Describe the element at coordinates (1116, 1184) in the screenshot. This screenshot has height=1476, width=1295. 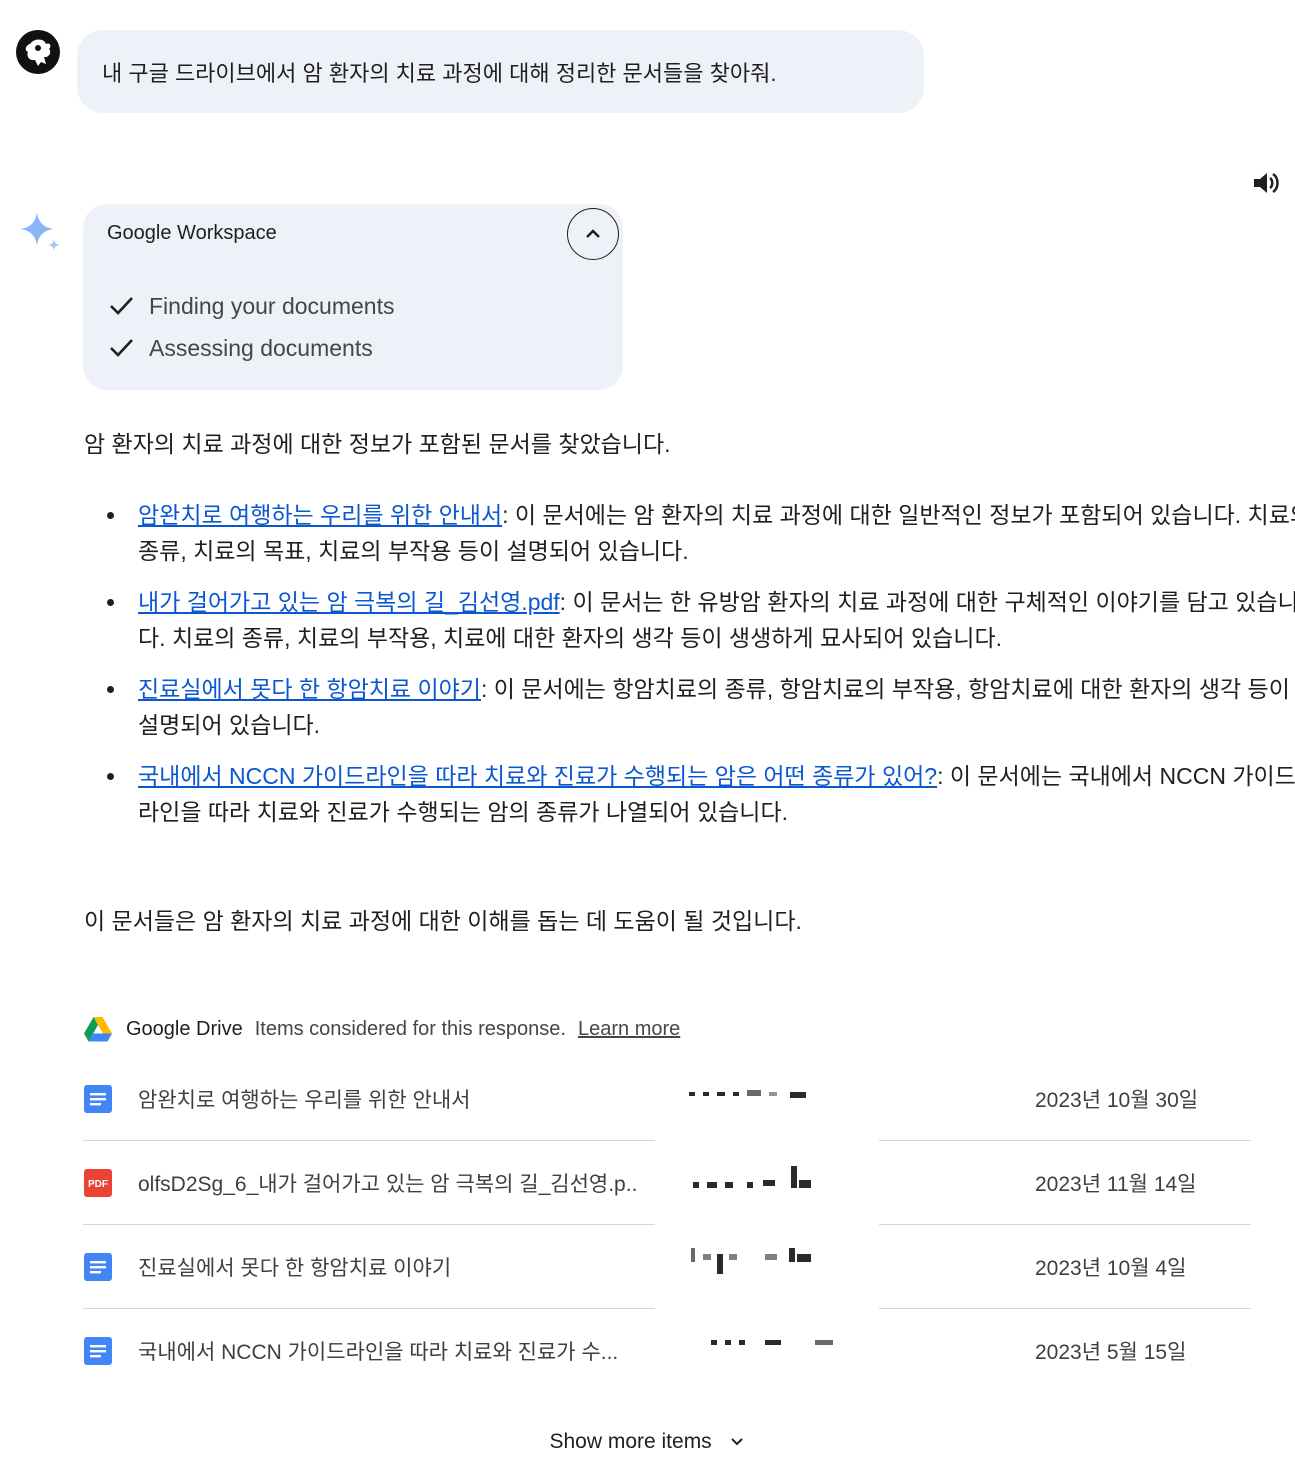
I see `file-date: 2023년 11월 14일` at that location.